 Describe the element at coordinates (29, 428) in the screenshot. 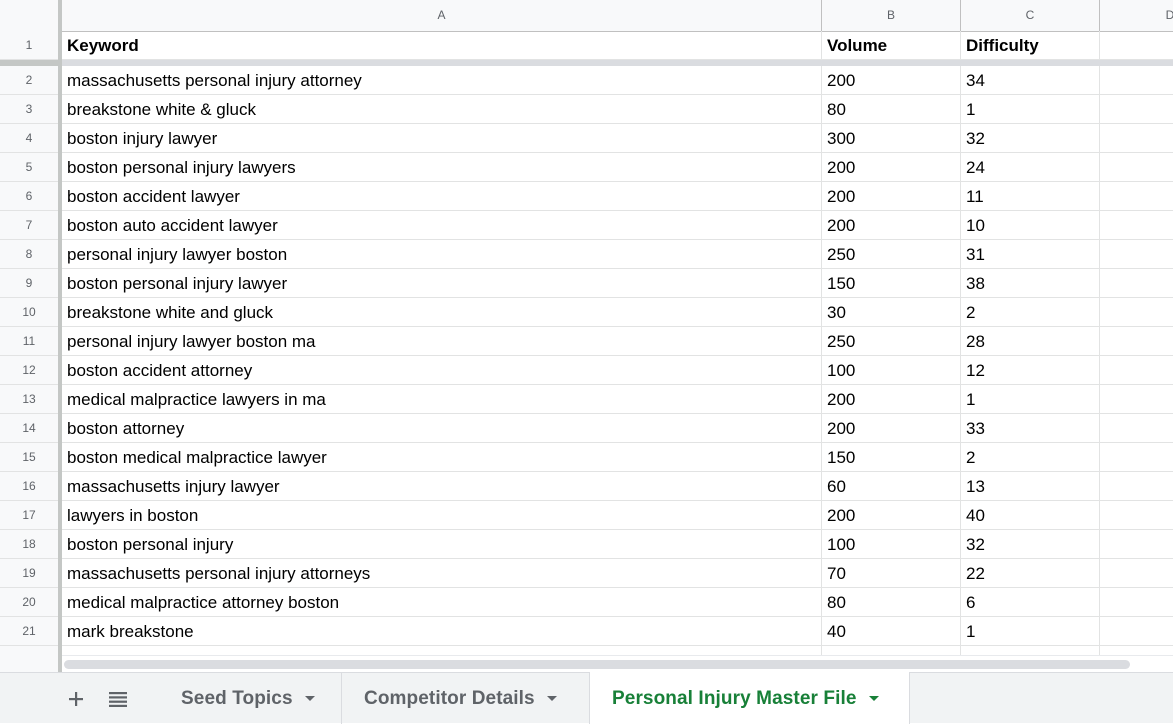

I see `row-number: 14` at that location.